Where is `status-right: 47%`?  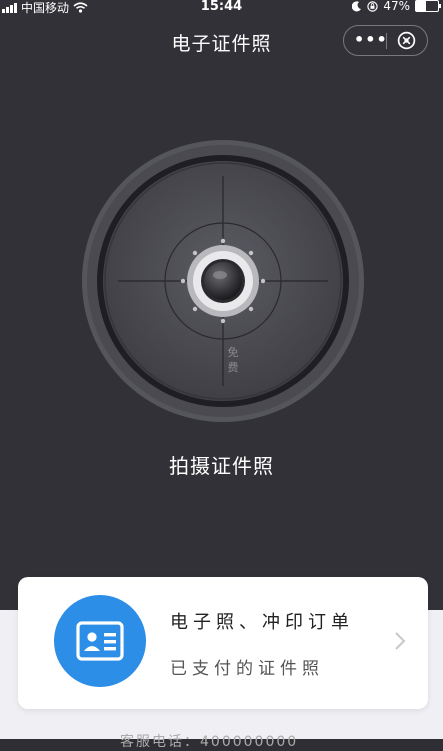
status-right: 47% is located at coordinates (396, 6).